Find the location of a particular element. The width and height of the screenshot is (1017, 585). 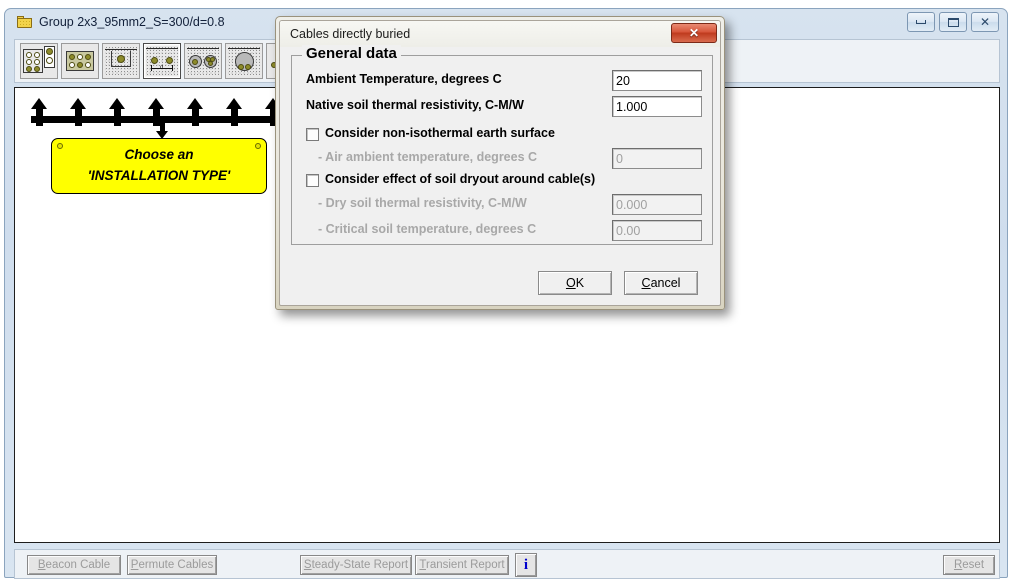

steady-state-report-label: teady-State Report is located at coordinates (360, 565).